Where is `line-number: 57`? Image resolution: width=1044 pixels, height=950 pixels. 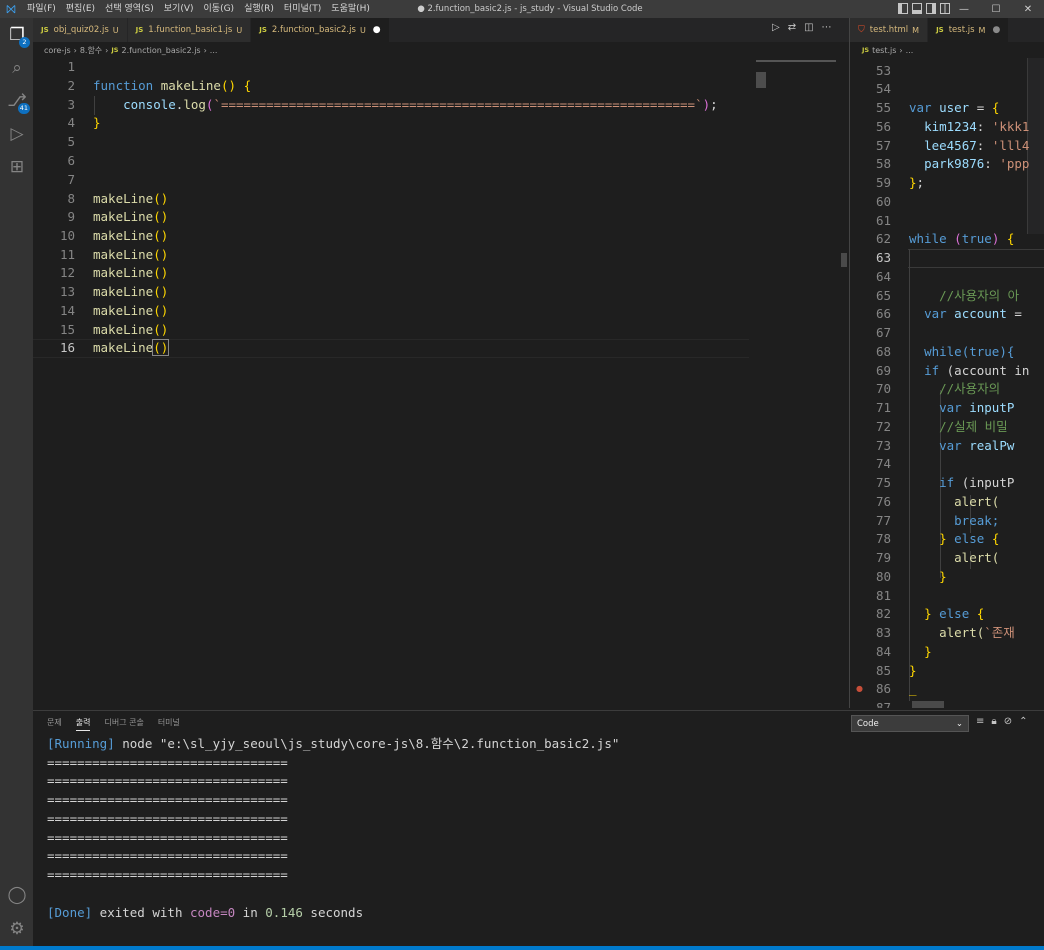
line-number: 57 is located at coordinates (883, 145).